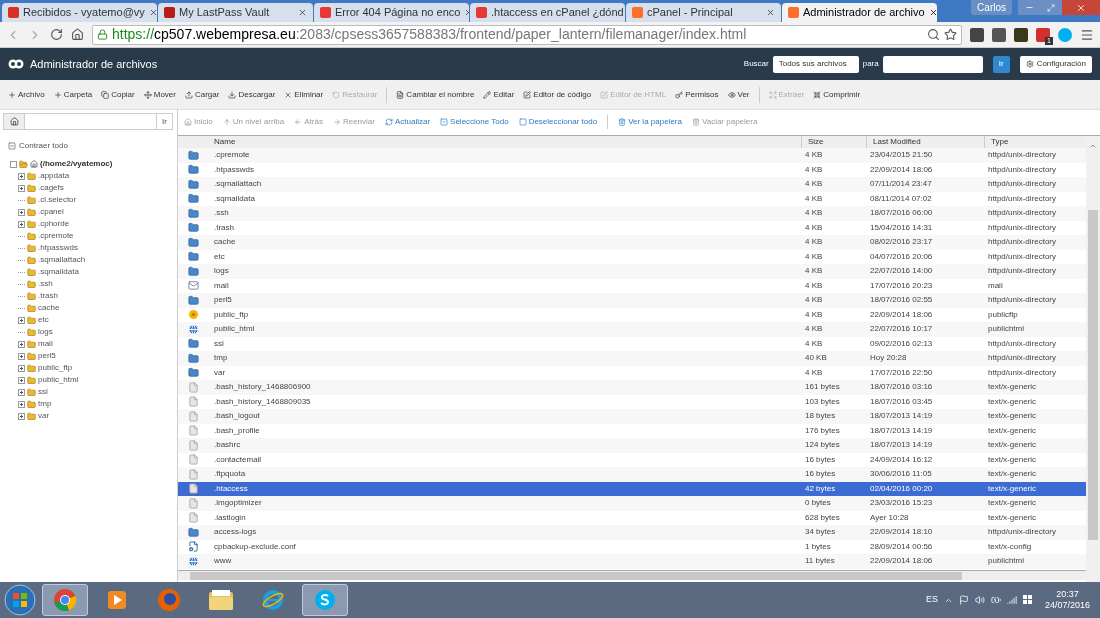  I want to click on file-row: perl5 4 KB 18/07/2016 02:55 httpd/unix-directory, so click(632, 300).